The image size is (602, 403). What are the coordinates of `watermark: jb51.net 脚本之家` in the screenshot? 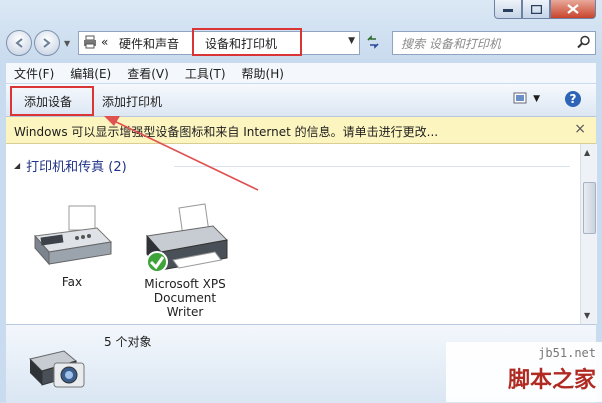 It's located at (524, 372).